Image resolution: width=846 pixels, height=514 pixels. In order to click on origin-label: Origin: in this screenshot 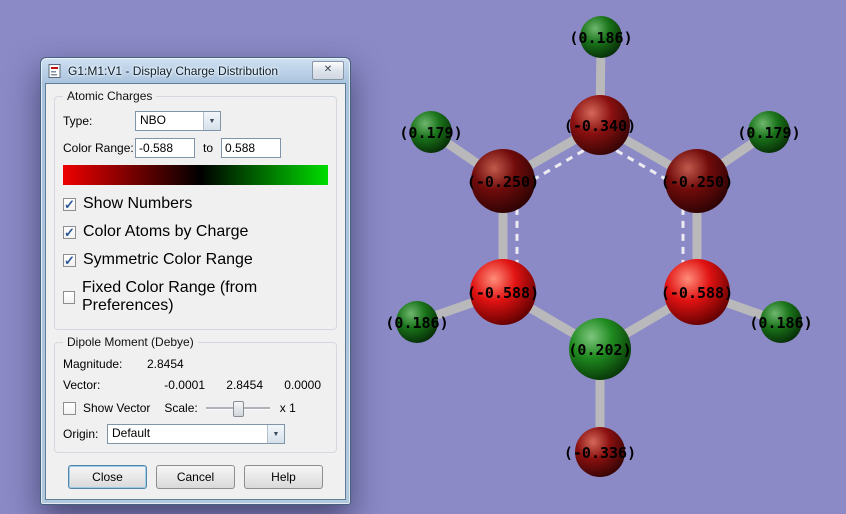, I will do `click(81, 434)`.